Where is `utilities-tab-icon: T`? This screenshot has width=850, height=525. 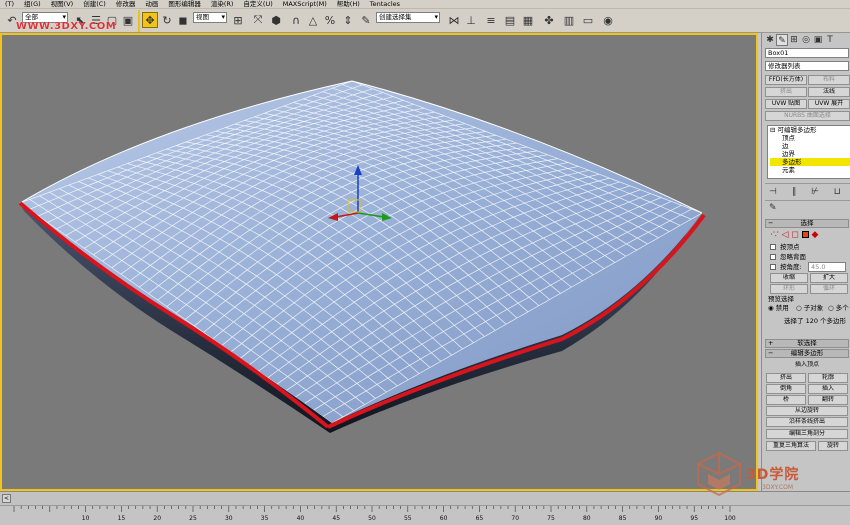 utilities-tab-icon: T is located at coordinates (830, 40).